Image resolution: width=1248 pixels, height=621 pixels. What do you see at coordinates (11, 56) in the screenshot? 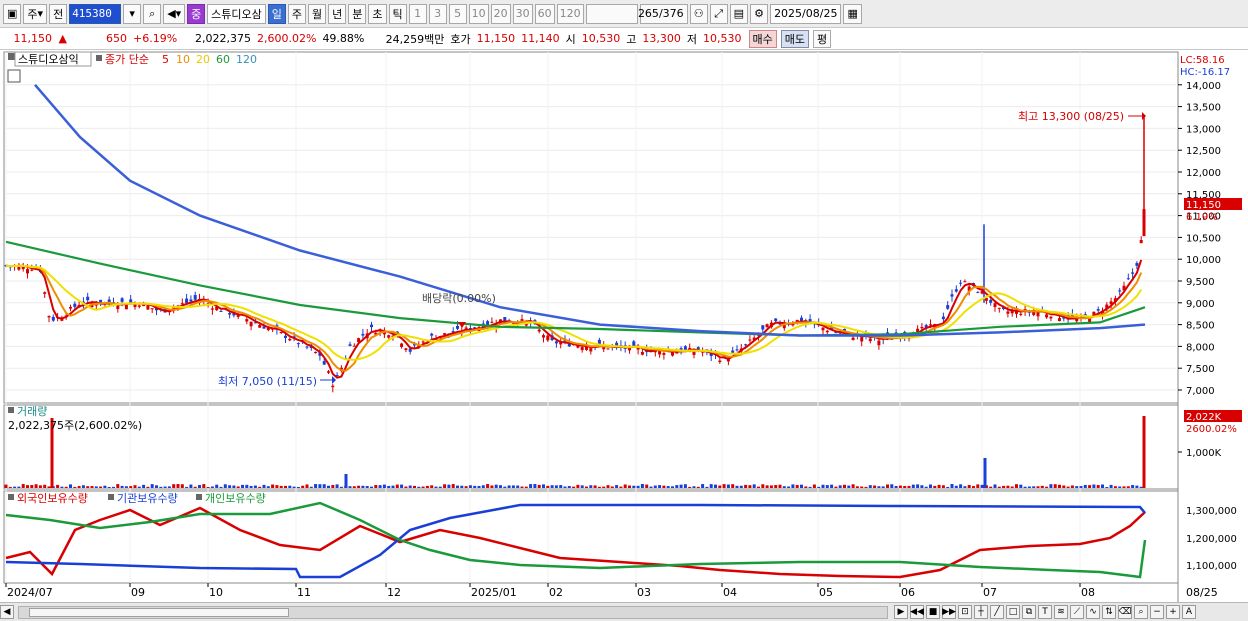
I see `panel-toggle-icon` at bounding box center [11, 56].